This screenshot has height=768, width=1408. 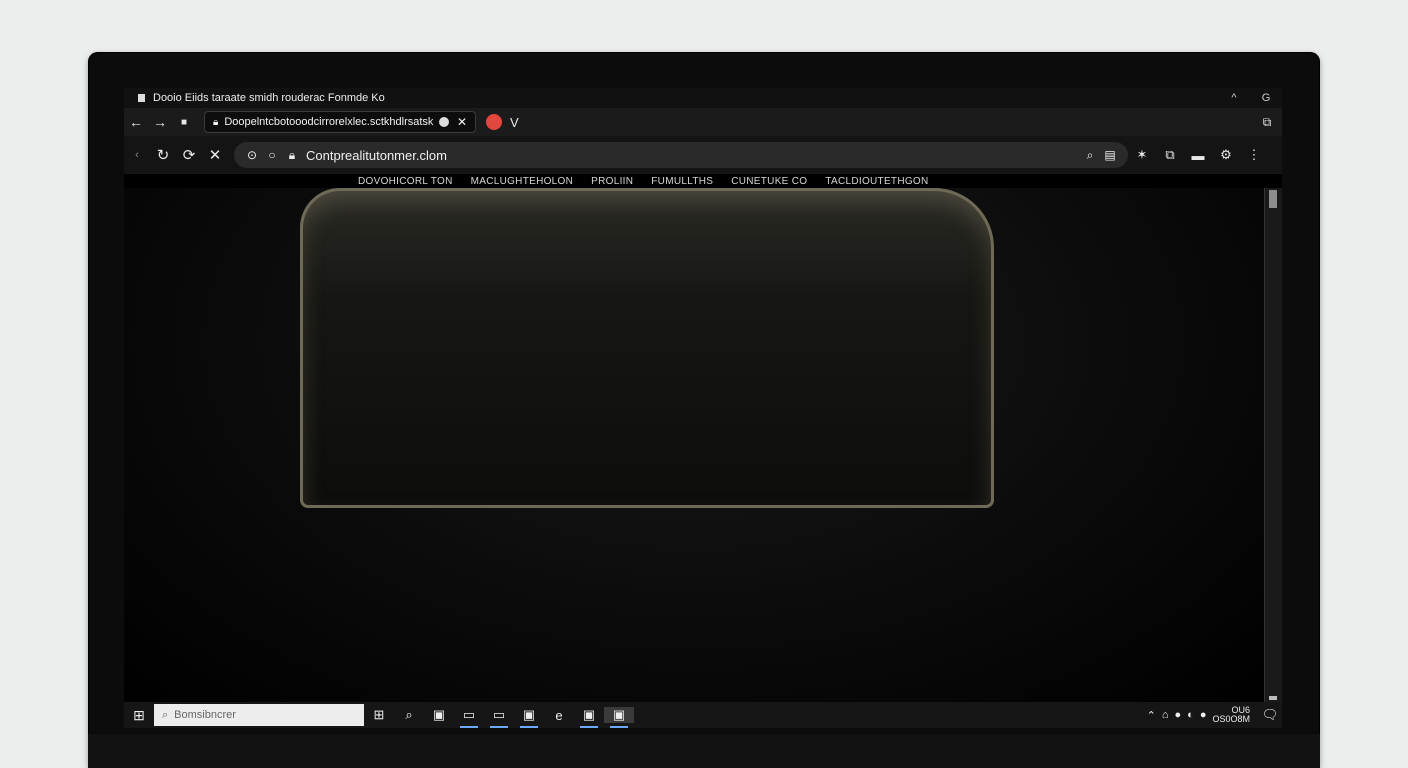 What do you see at coordinates (205, 715) in the screenshot?
I see `search-placeholder: Bomsibncrer` at bounding box center [205, 715].